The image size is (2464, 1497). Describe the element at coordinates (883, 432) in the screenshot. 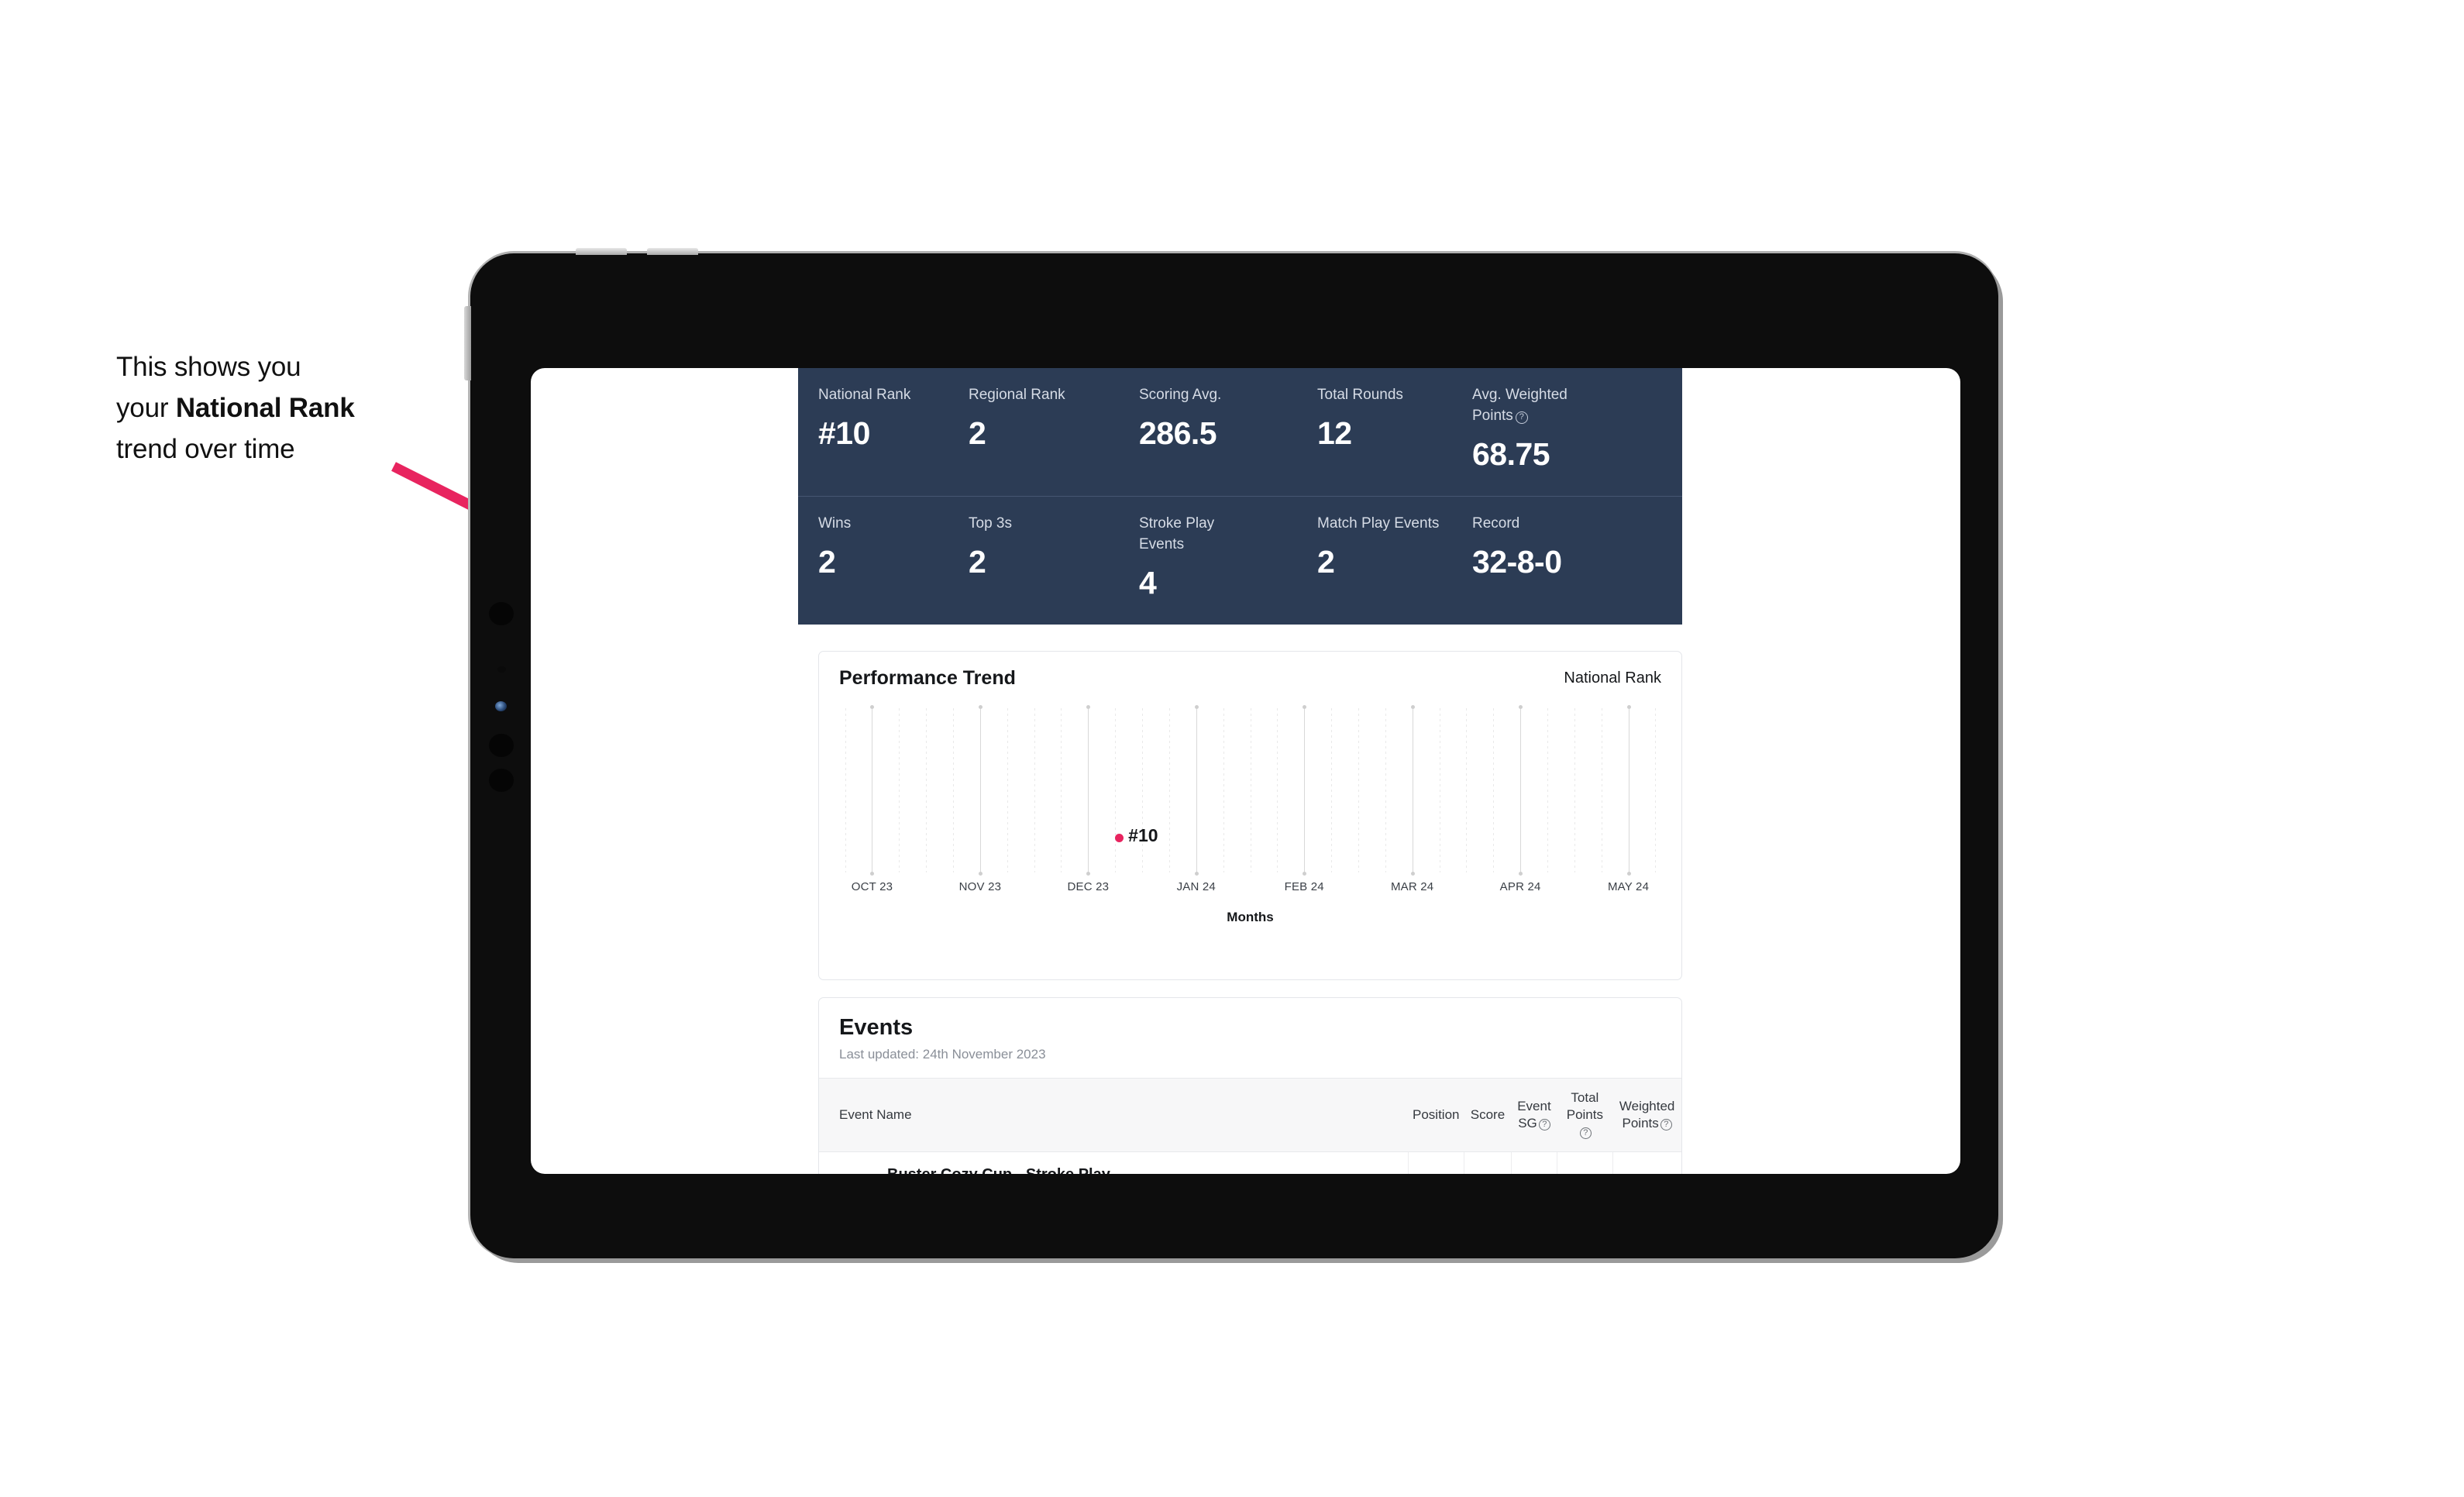

I see `stat-national-rank: National Rank #10` at that location.